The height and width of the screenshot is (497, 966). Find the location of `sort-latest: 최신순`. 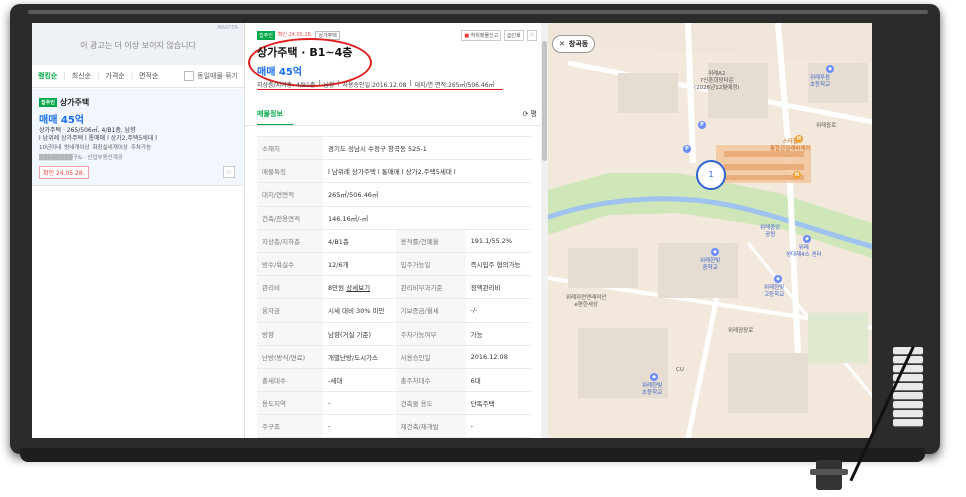

sort-latest: 최신순 is located at coordinates (81, 76).